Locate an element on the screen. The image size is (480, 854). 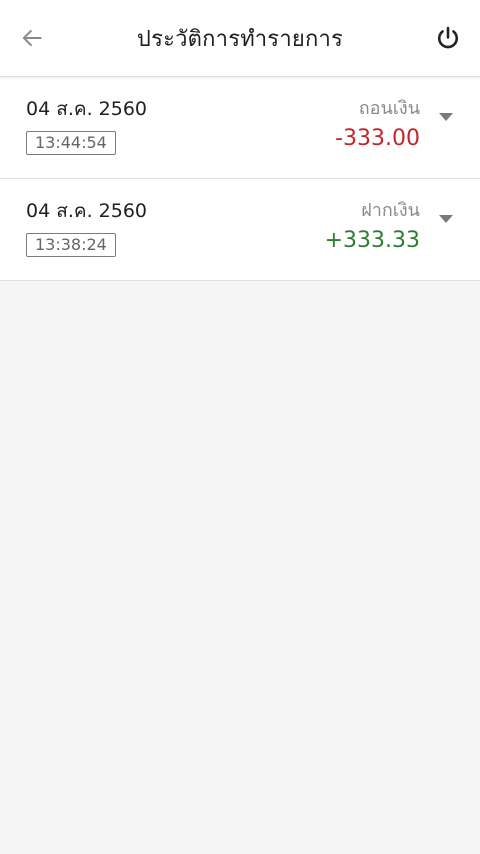
transaction-summary: ถอนเงิน -333.00 is located at coordinates (394, 137).